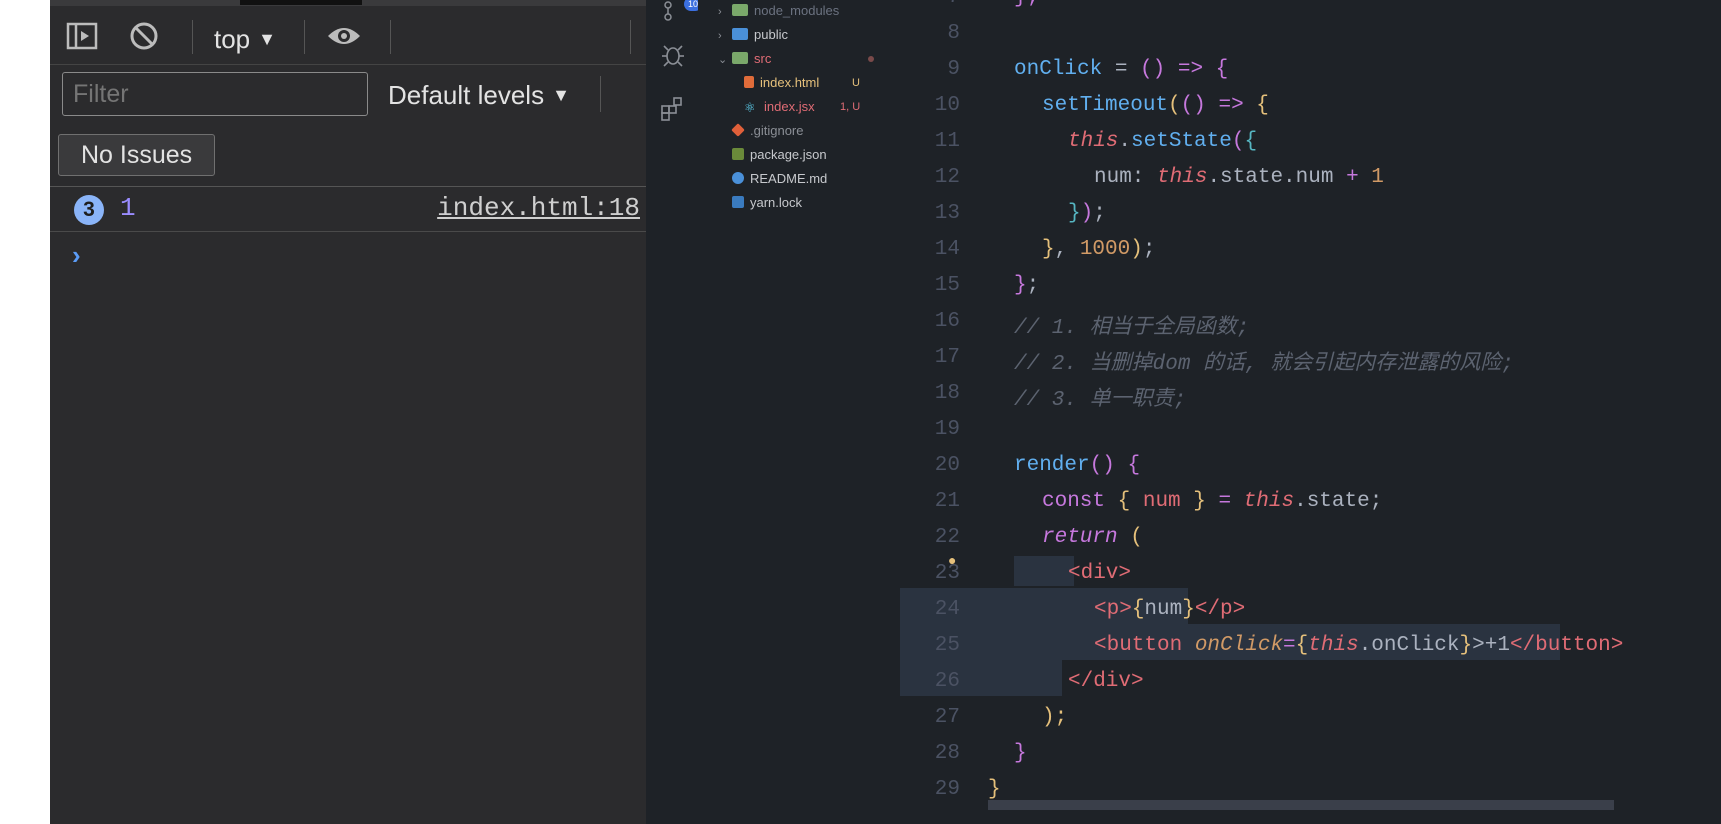  What do you see at coordinates (947, 753) in the screenshot?
I see `line-number: 28` at bounding box center [947, 753].